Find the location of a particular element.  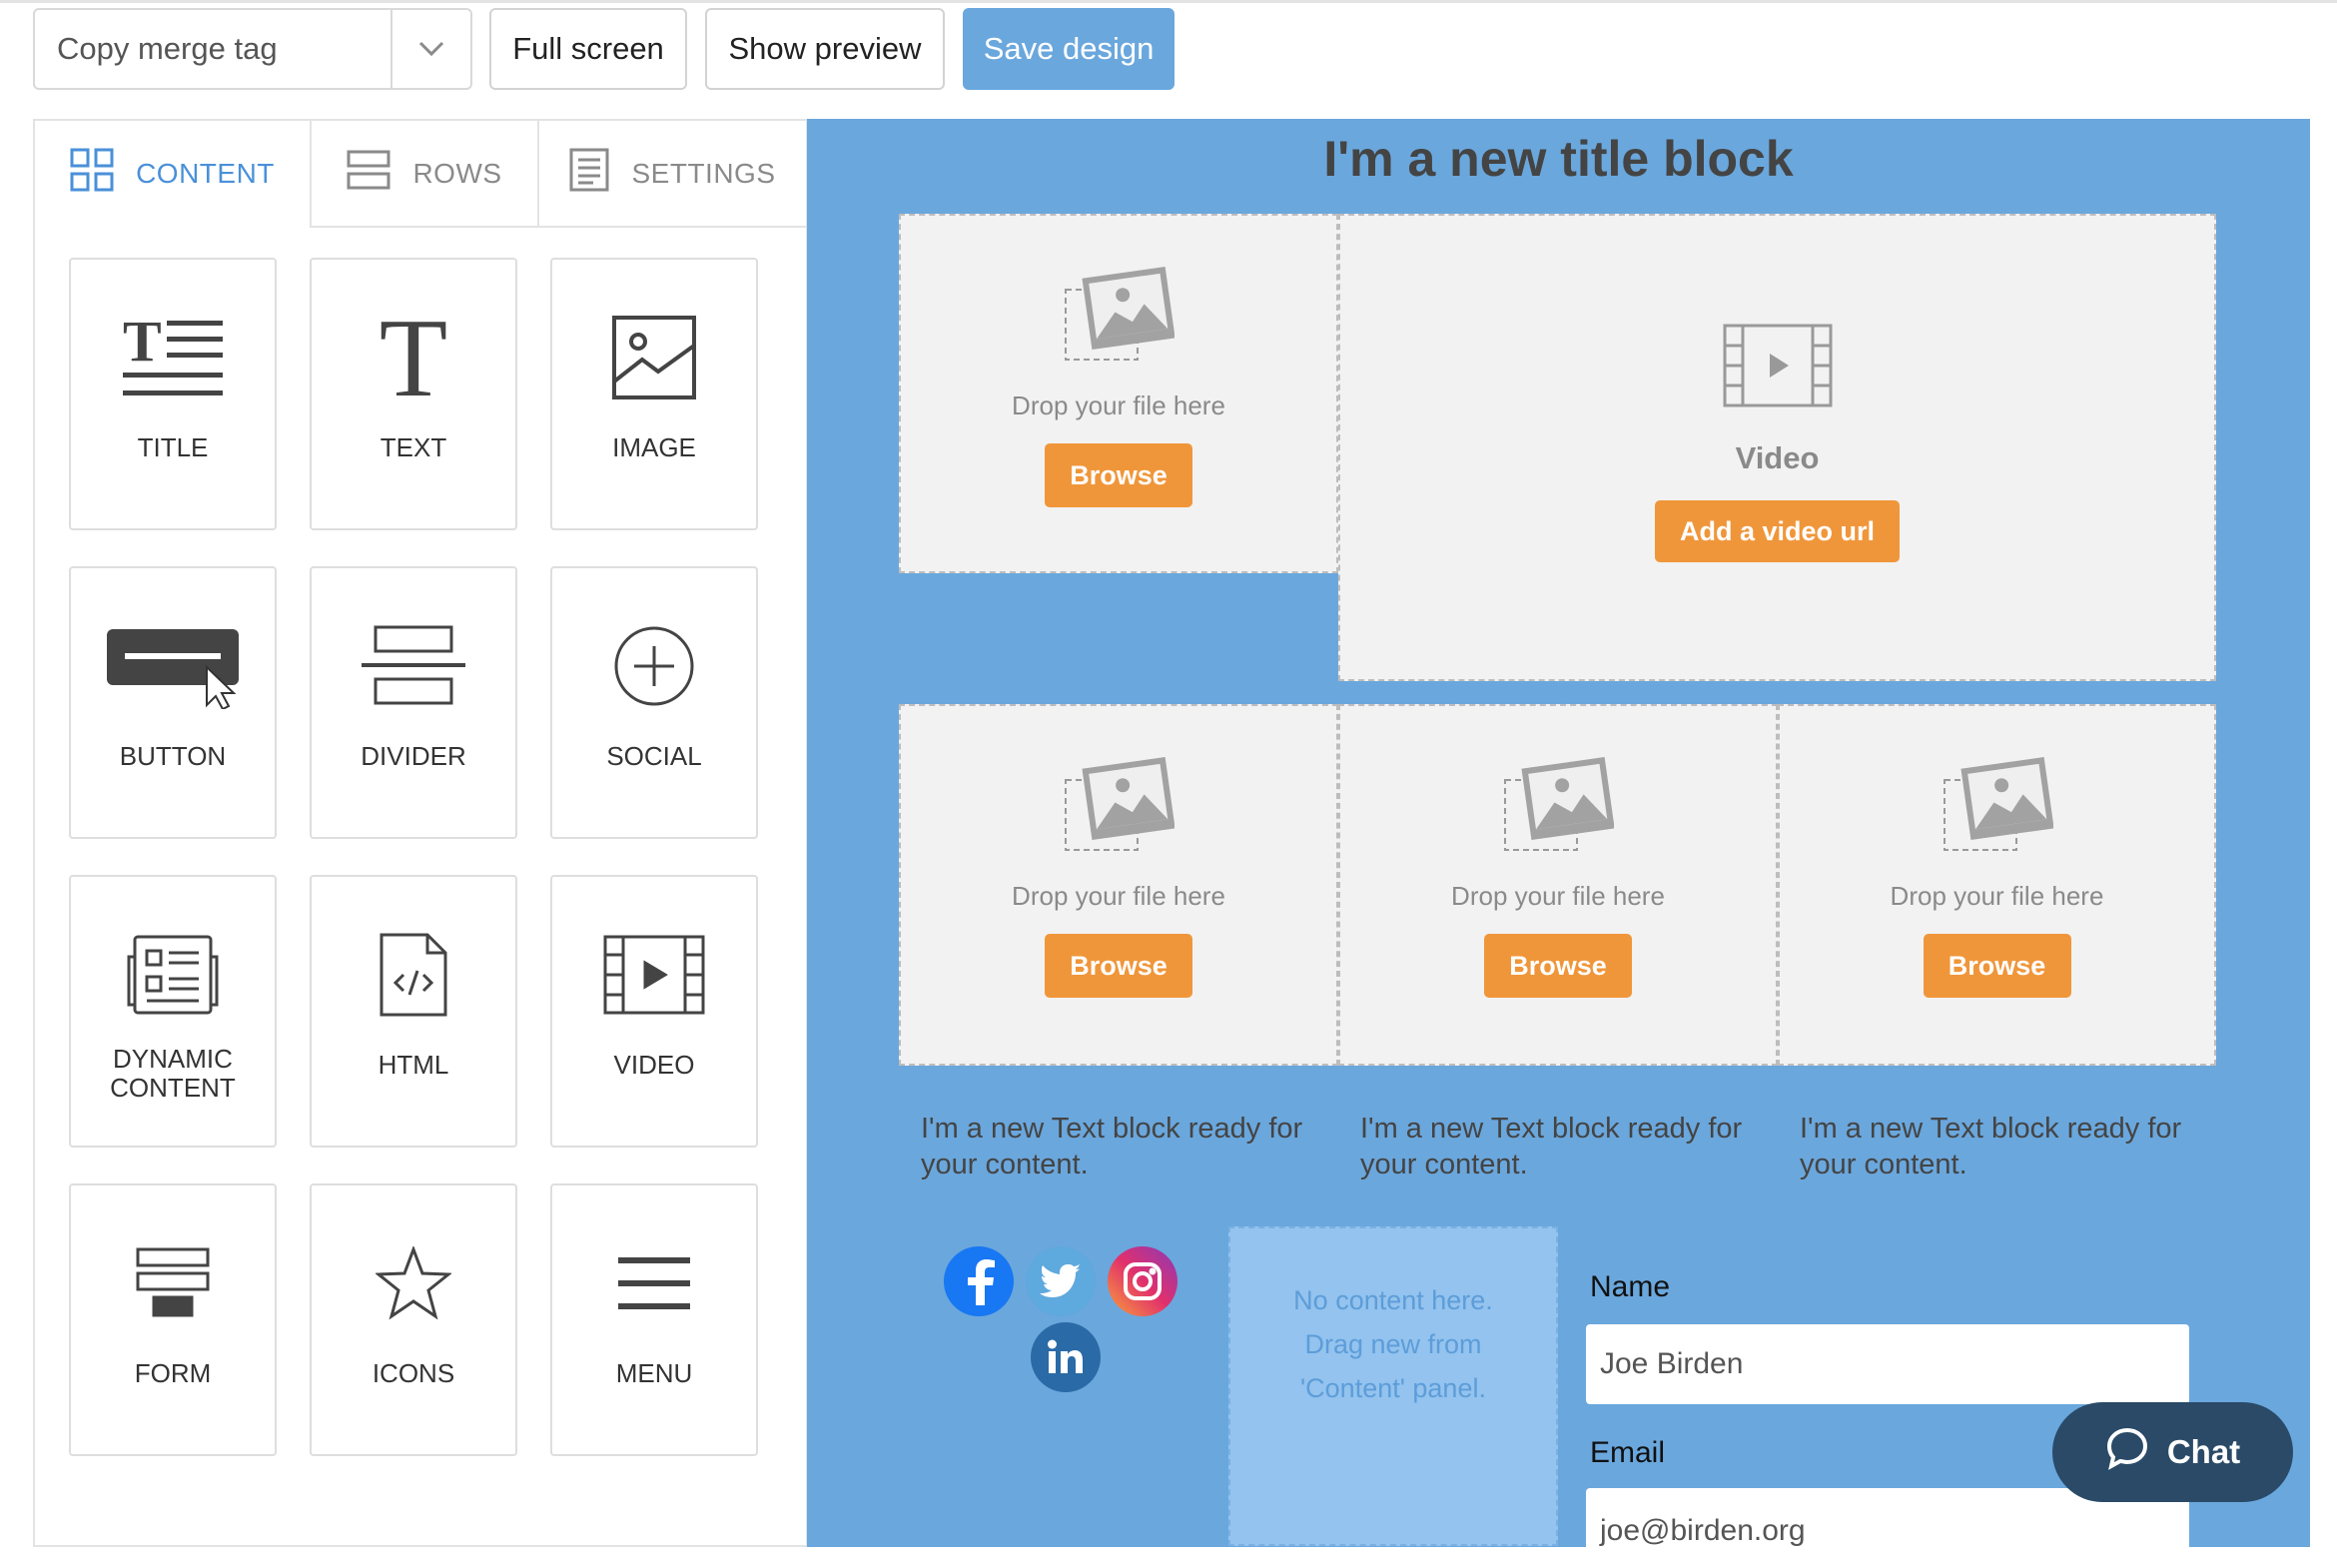

content-block-text: T TEXT is located at coordinates (413, 394).